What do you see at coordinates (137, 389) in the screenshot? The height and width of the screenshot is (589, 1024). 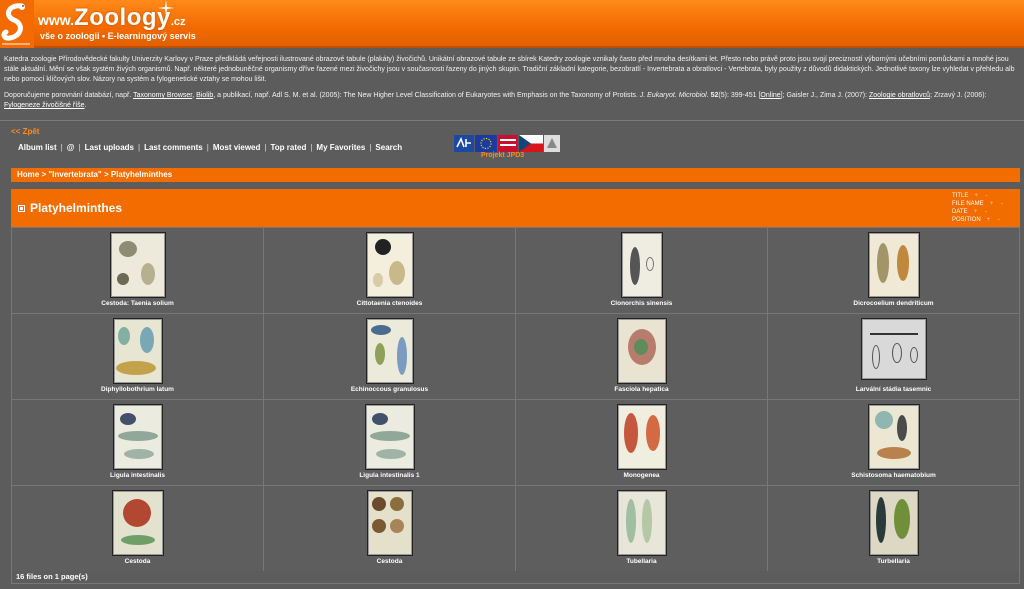 I see `thumbnail-caption: Diphyllobothrium latum` at bounding box center [137, 389].